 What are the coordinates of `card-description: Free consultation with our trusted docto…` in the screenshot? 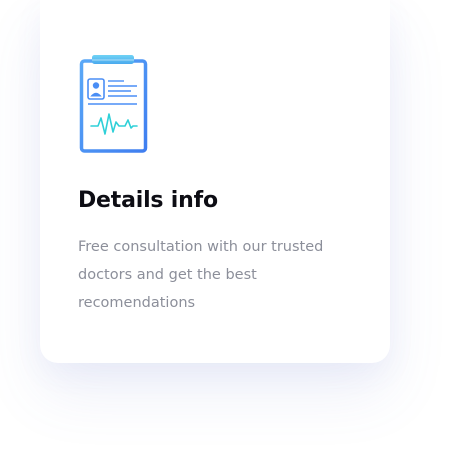 It's located at (201, 275).